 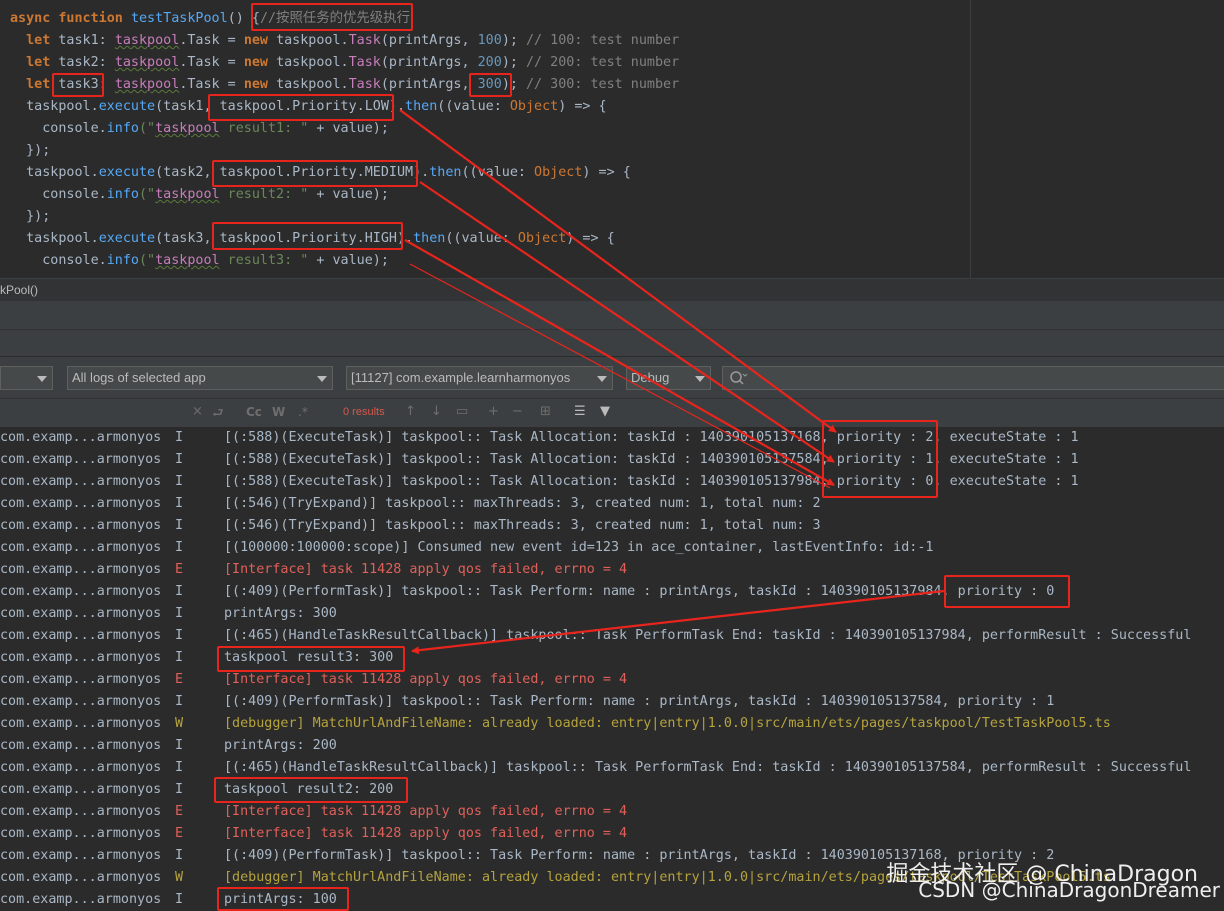 I want to click on log-message: printArgs: 300, so click(x=280, y=613).